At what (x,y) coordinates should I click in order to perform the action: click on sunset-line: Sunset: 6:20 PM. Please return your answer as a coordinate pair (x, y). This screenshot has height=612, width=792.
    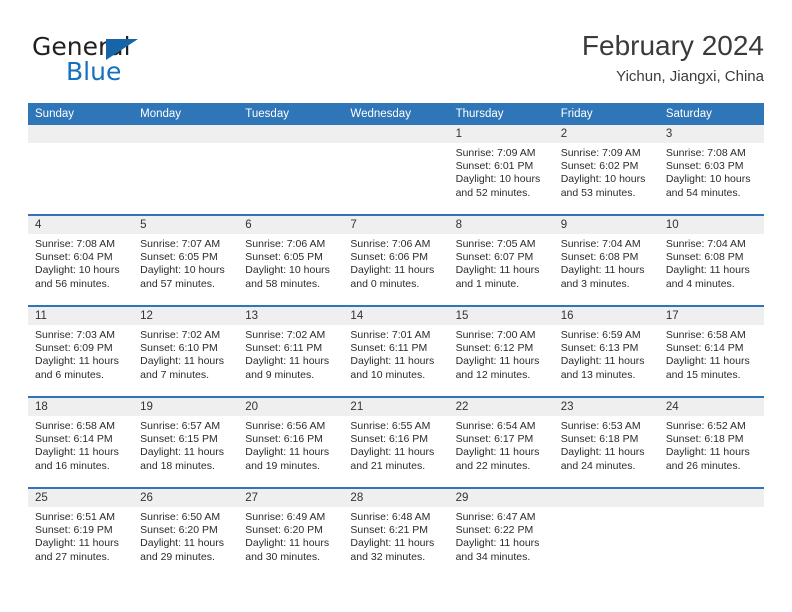
    Looking at the image, I should click on (179, 530).